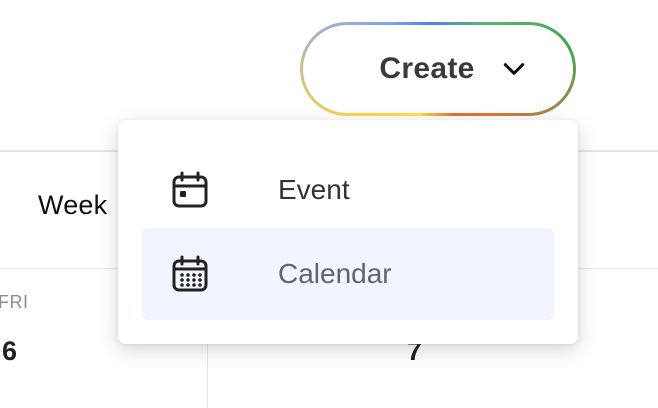  What do you see at coordinates (514, 69) in the screenshot?
I see `chevron-down-icon` at bounding box center [514, 69].